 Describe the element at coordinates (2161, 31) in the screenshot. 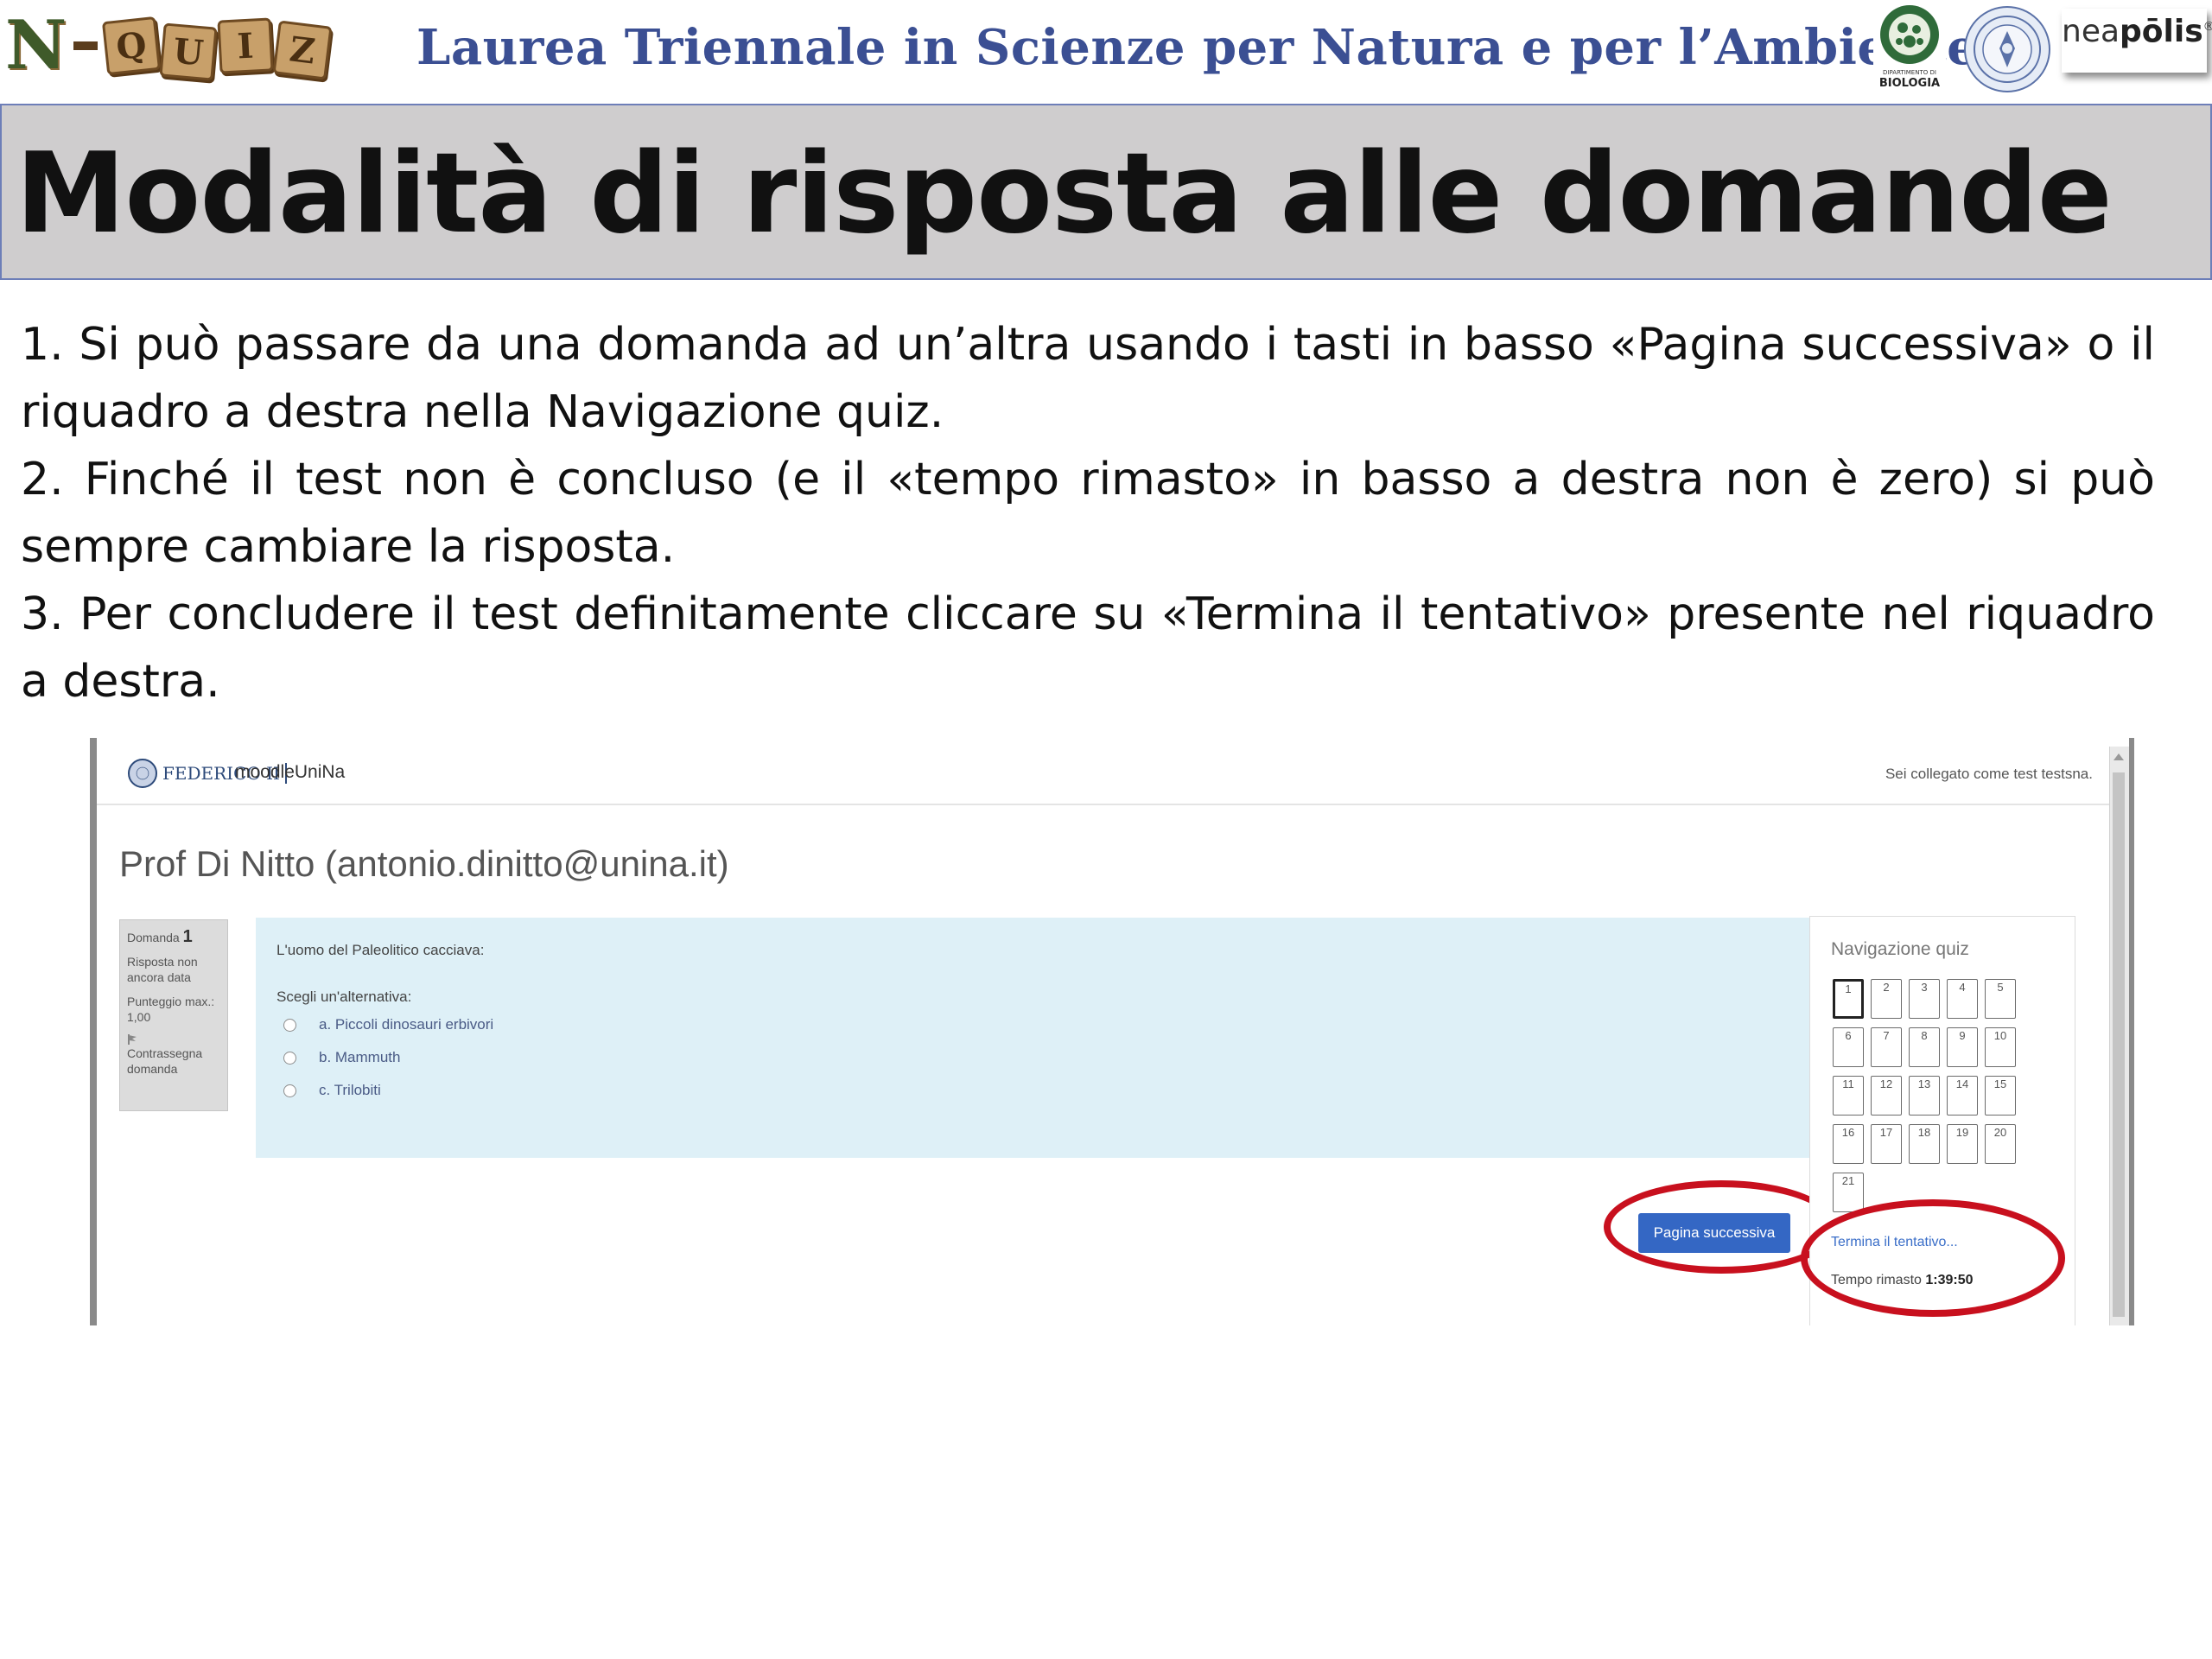

I see `neapolis-bold: pōlis` at that location.